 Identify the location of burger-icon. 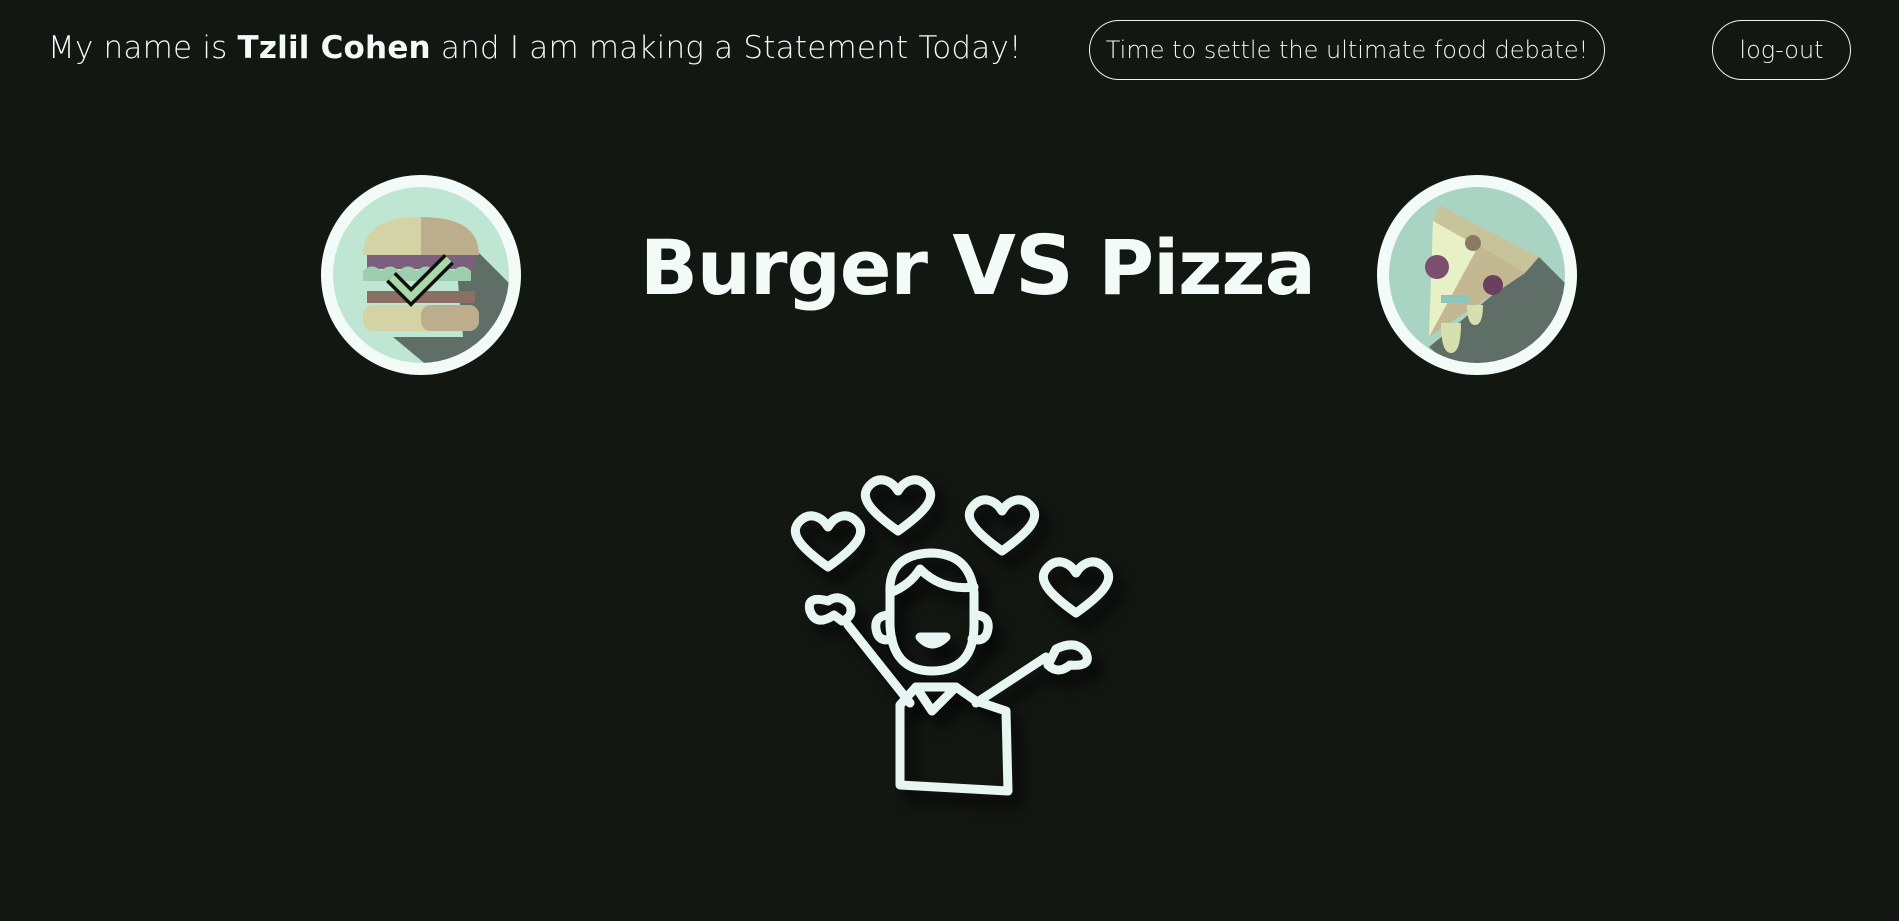
(421, 275).